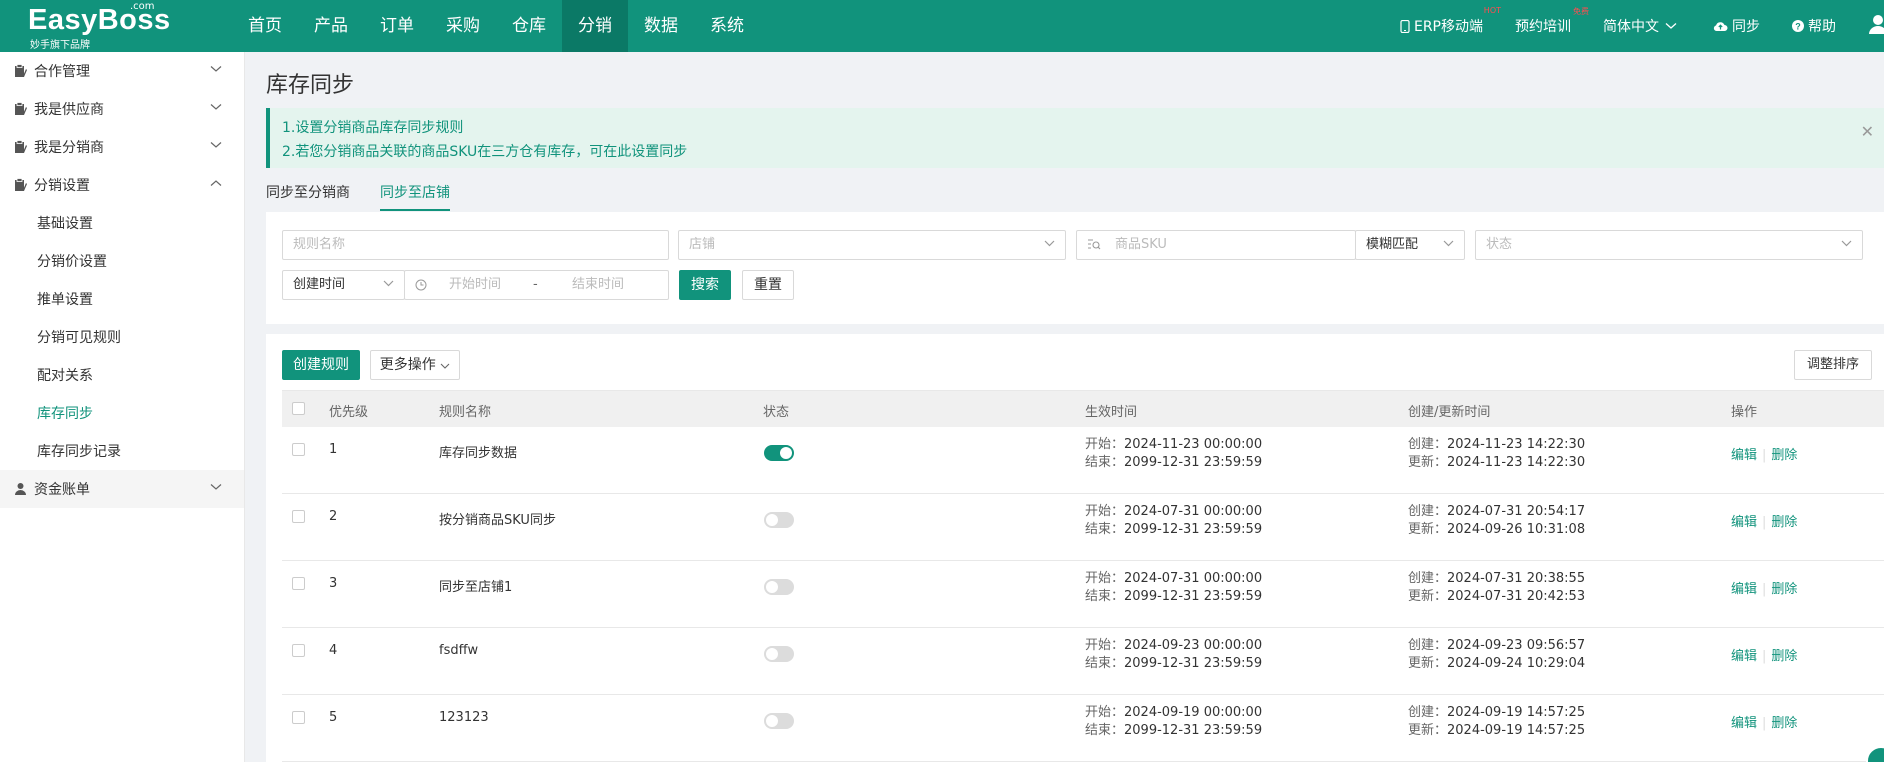  Describe the element at coordinates (331, 26) in the screenshot. I see `nav-products: 产品` at that location.